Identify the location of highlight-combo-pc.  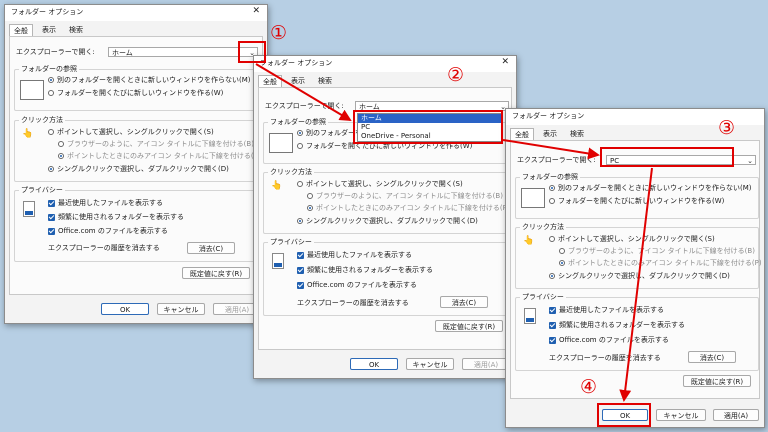
(667, 157).